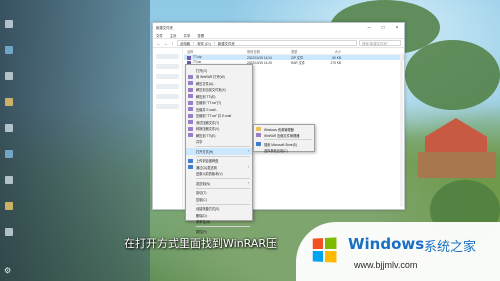 Image resolution: width=500 pixels, height=281 pixels. I want to click on share-icon, so click(190, 142).